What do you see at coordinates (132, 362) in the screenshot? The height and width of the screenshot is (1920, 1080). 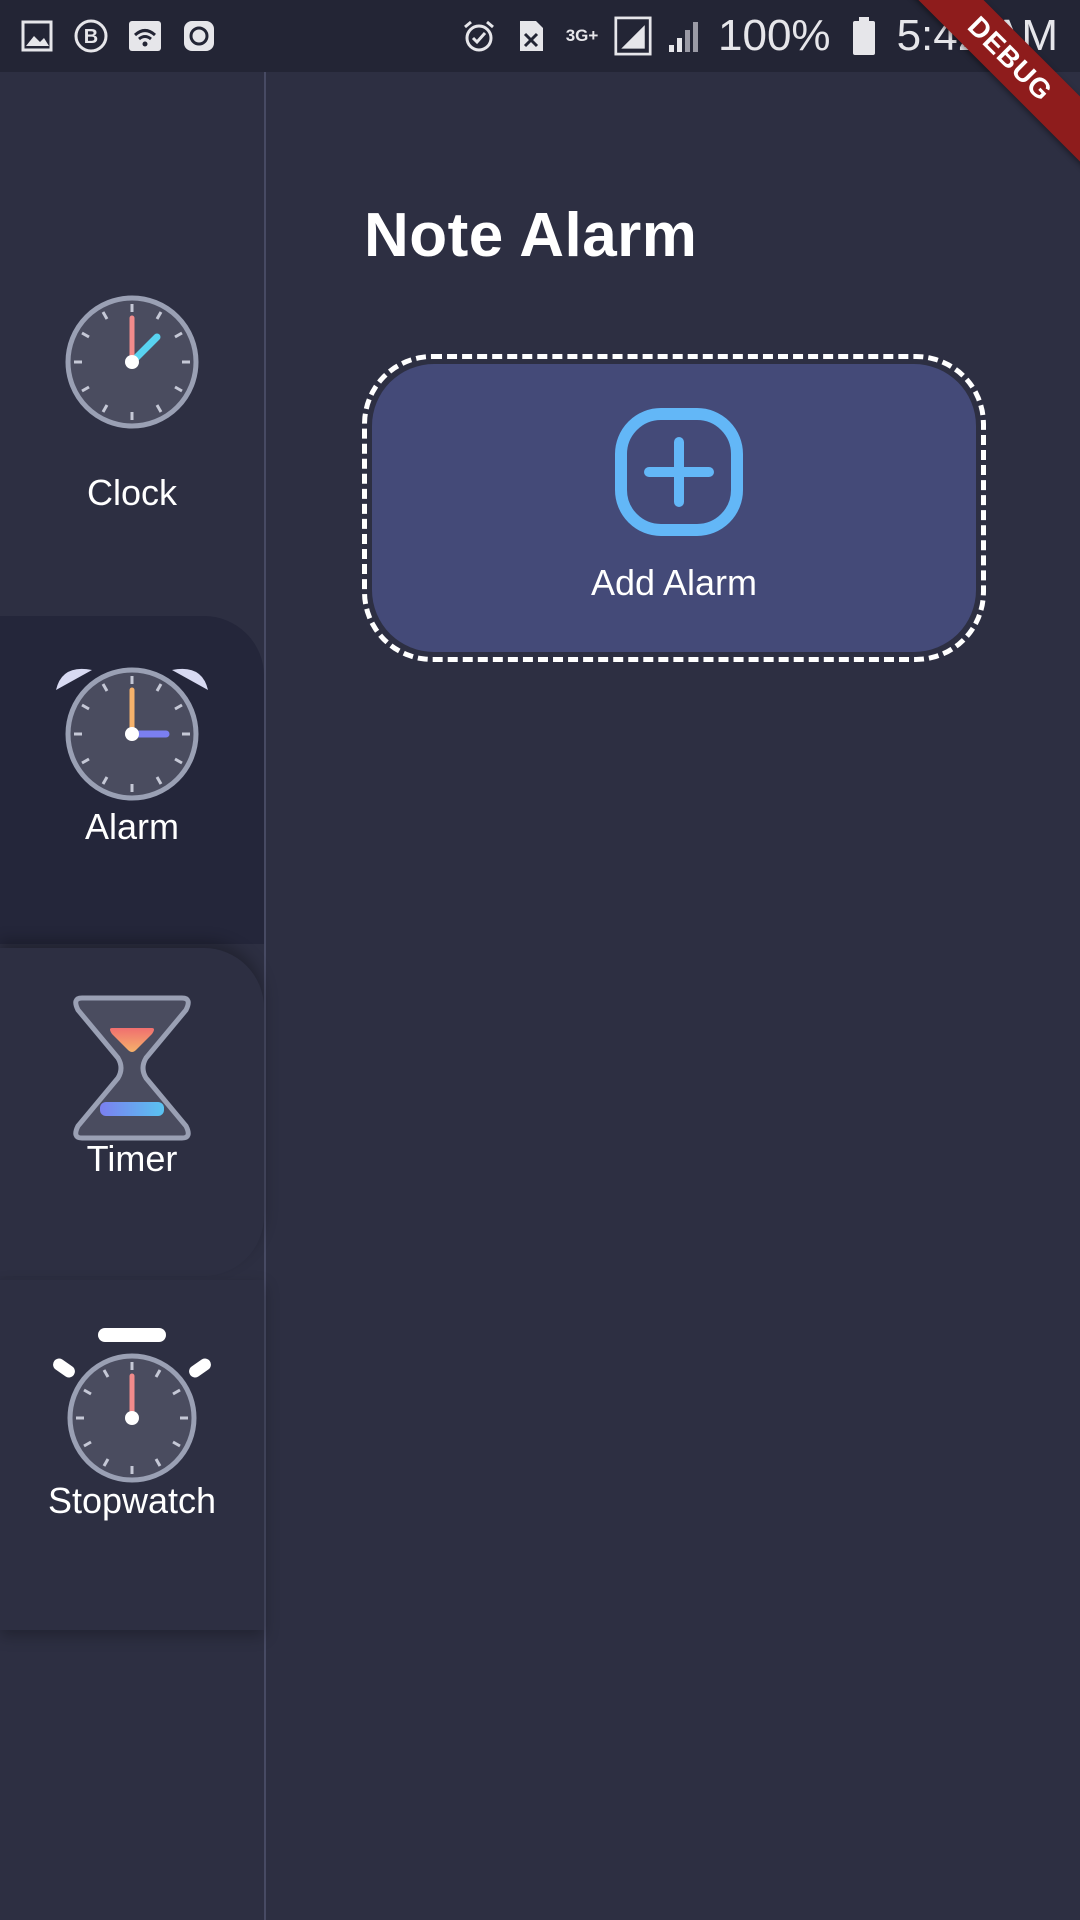 I see `clock-icon` at bounding box center [132, 362].